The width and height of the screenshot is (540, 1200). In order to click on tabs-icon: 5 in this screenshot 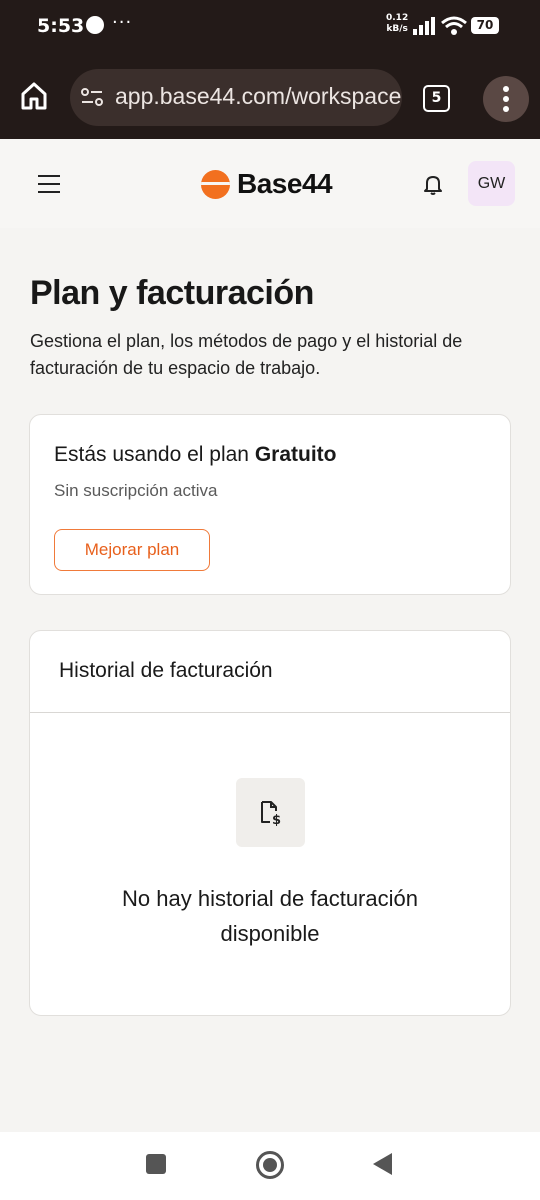, I will do `click(436, 98)`.